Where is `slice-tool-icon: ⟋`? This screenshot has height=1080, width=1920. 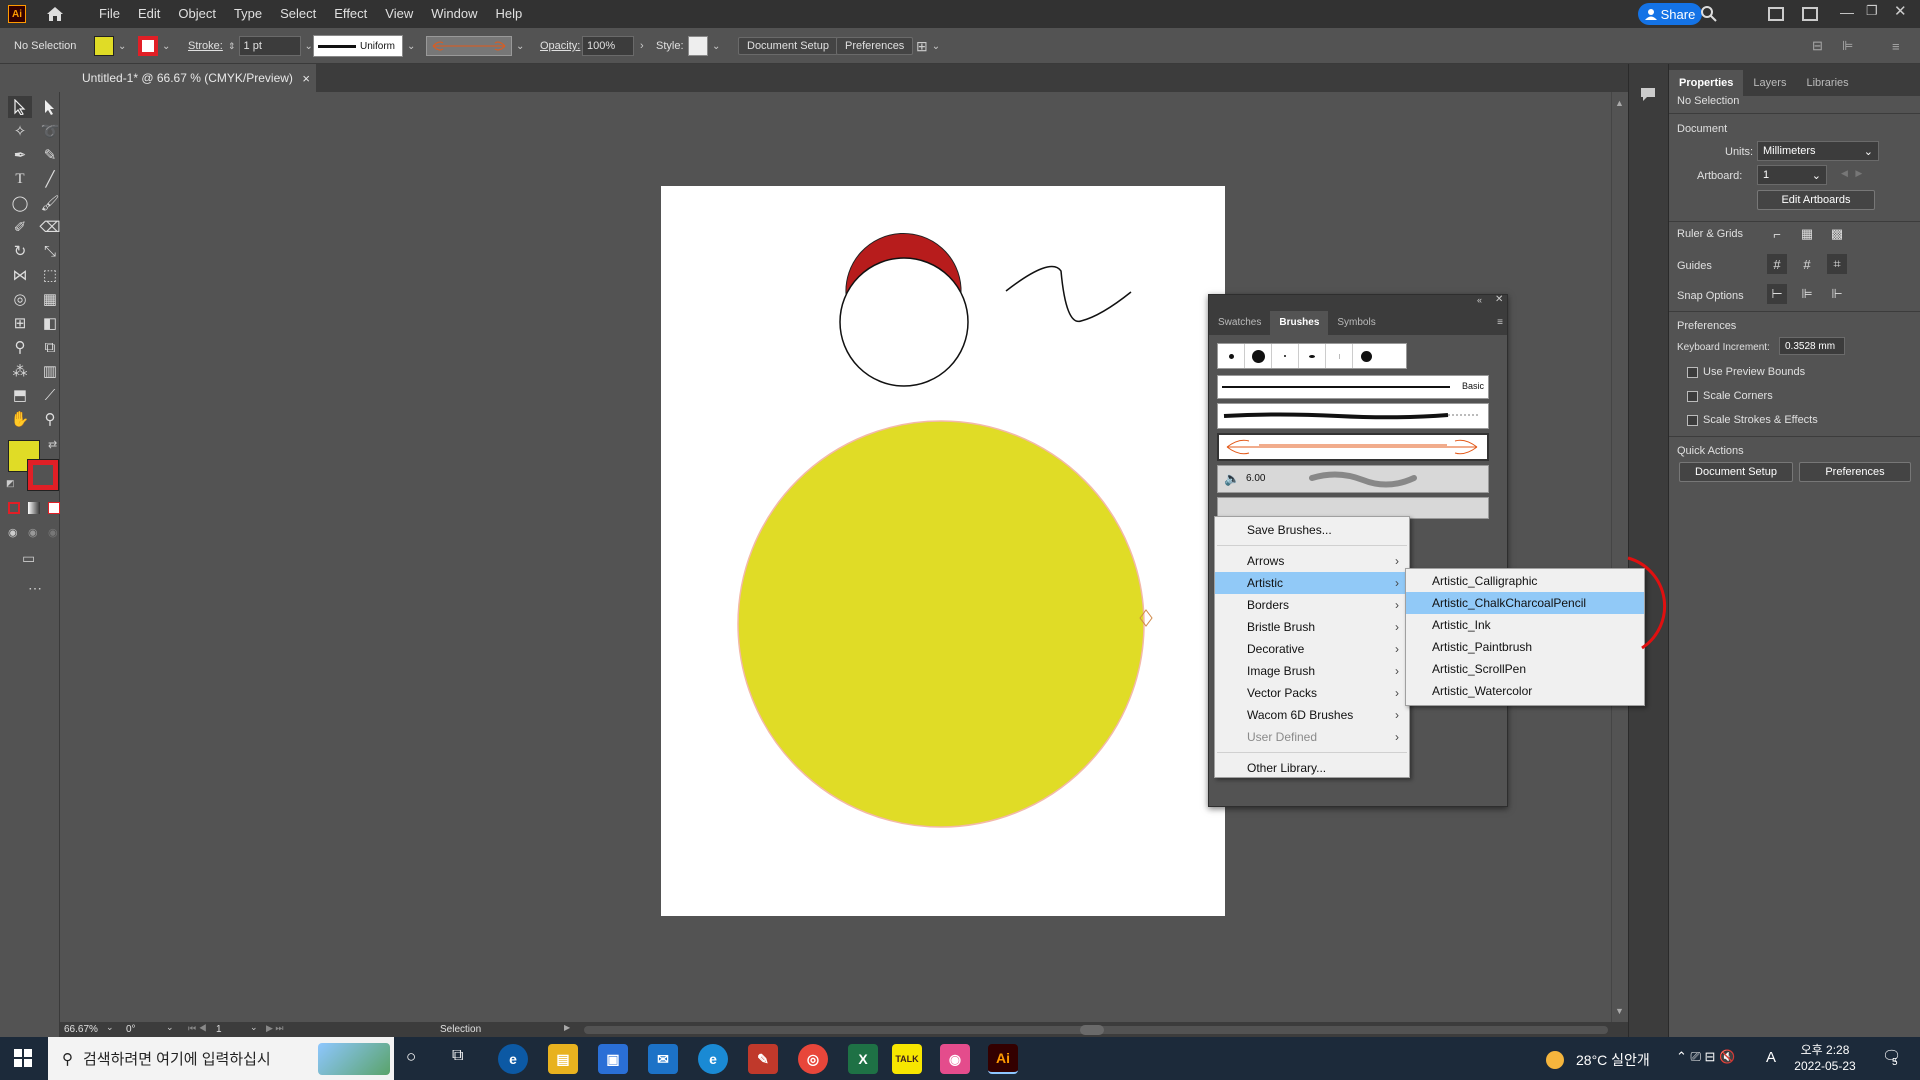
slice-tool-icon: ⟋ is located at coordinates (50, 395).